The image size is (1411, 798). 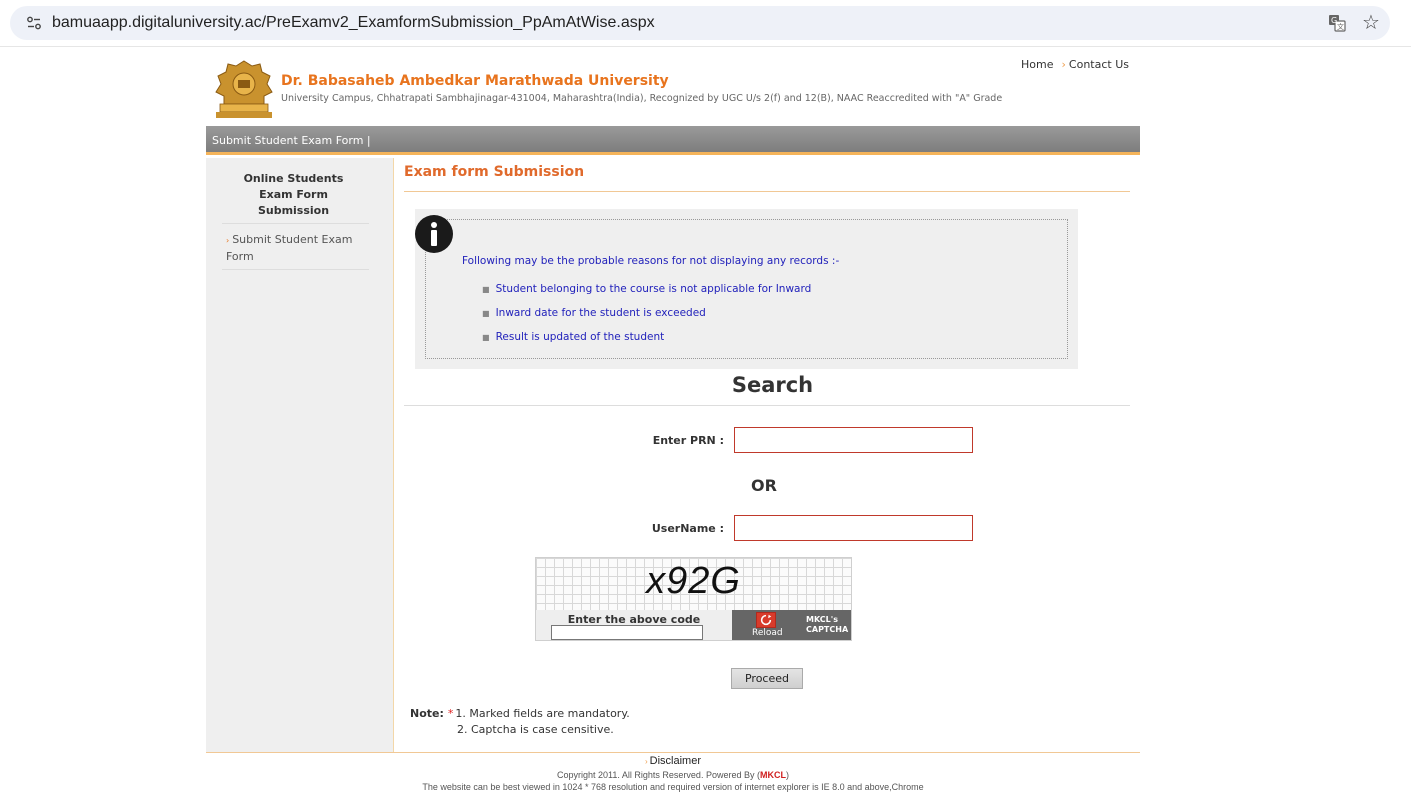 What do you see at coordinates (1340, 26) in the screenshot?
I see `svg-text: 文` at bounding box center [1340, 26].